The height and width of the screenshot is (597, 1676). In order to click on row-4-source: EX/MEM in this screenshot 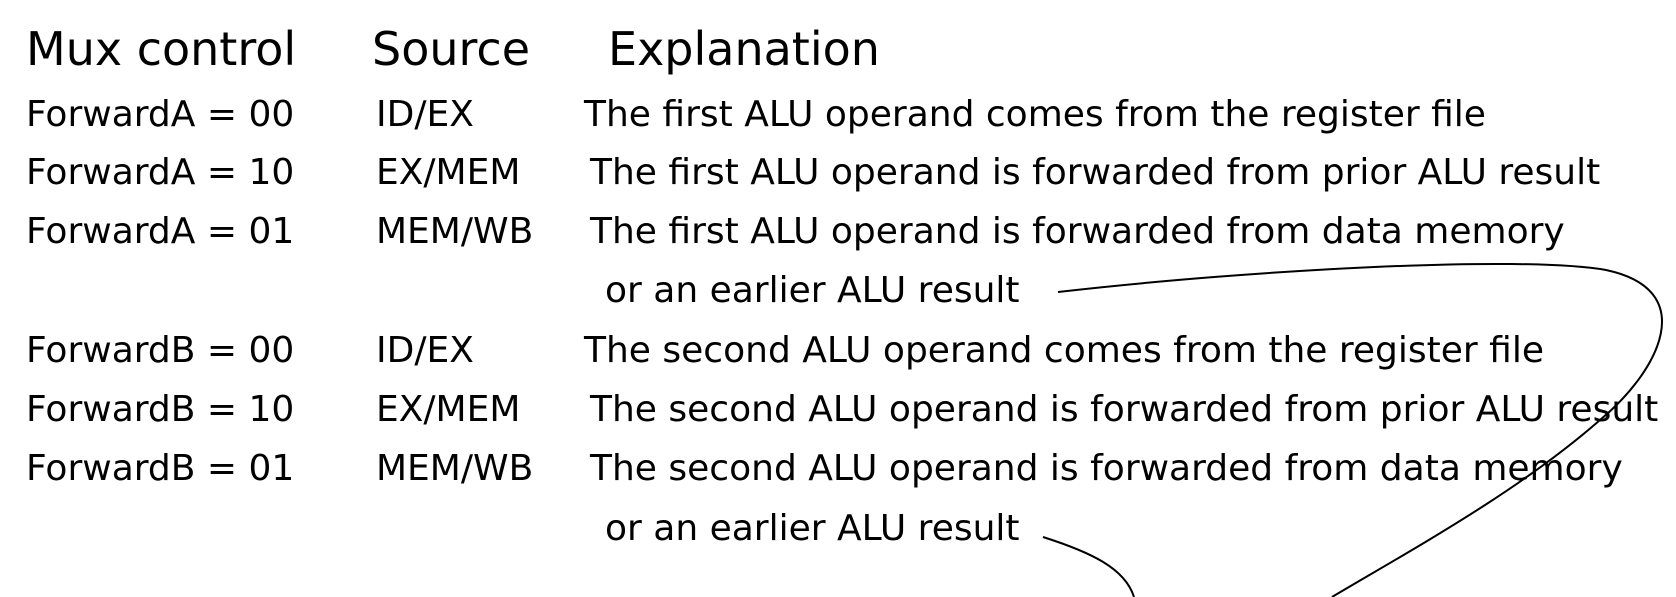, I will do `click(448, 409)`.